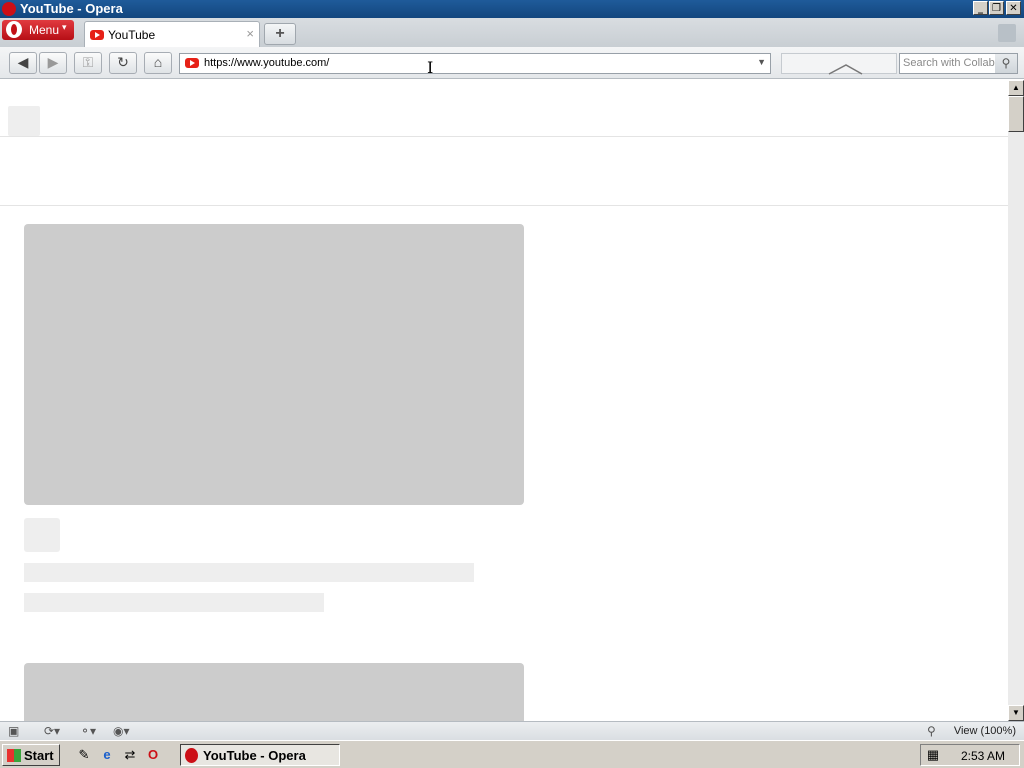  Describe the element at coordinates (1016, 400) in the screenshot. I see `vertical-scrollbar: ▲ ▼` at that location.